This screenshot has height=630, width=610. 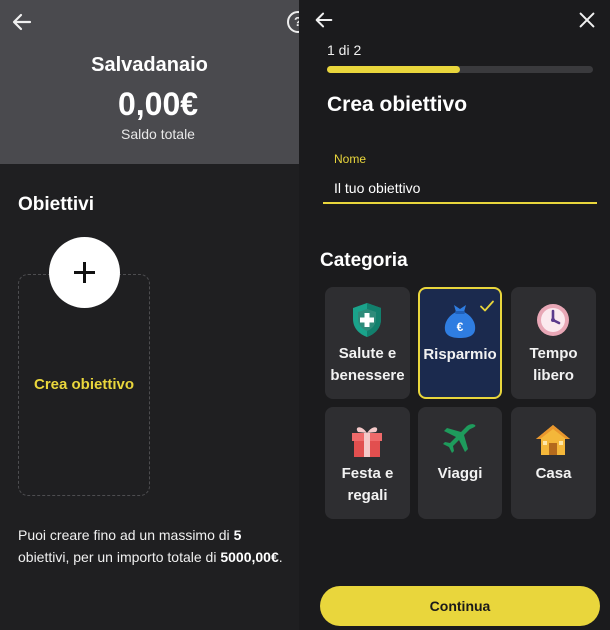 I want to click on category-label: Viaggi, so click(x=460, y=473).